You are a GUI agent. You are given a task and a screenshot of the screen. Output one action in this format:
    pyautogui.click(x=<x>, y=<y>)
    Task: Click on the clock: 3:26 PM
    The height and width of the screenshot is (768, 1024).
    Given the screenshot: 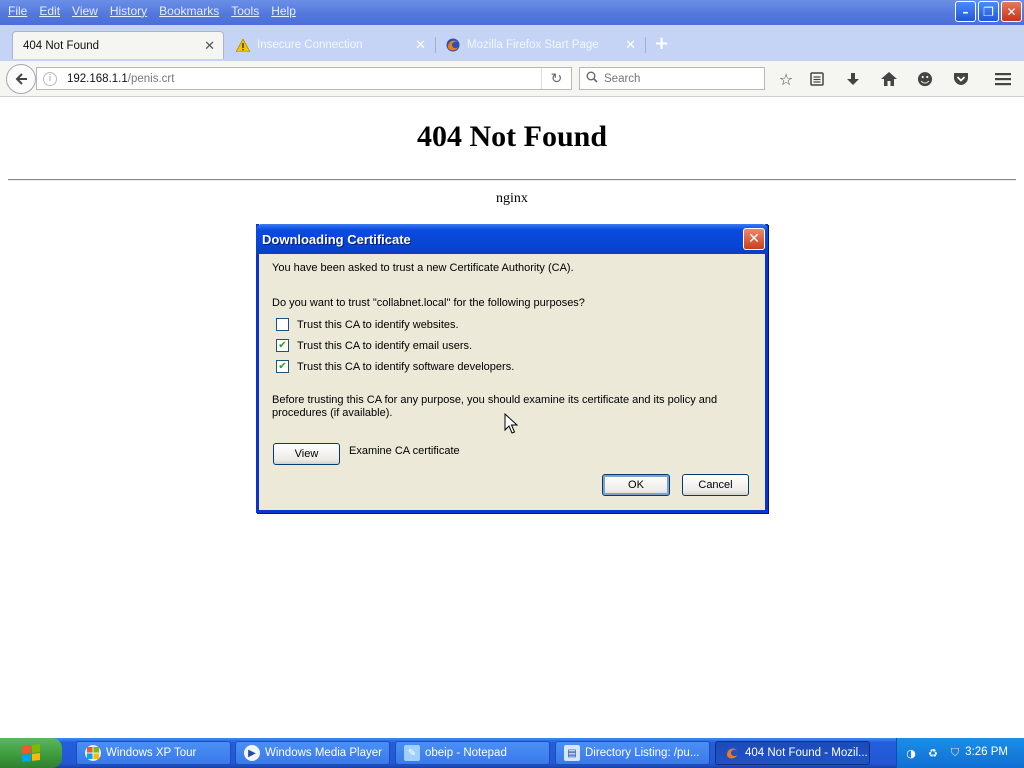 What is the action you would take?
    pyautogui.click(x=986, y=752)
    